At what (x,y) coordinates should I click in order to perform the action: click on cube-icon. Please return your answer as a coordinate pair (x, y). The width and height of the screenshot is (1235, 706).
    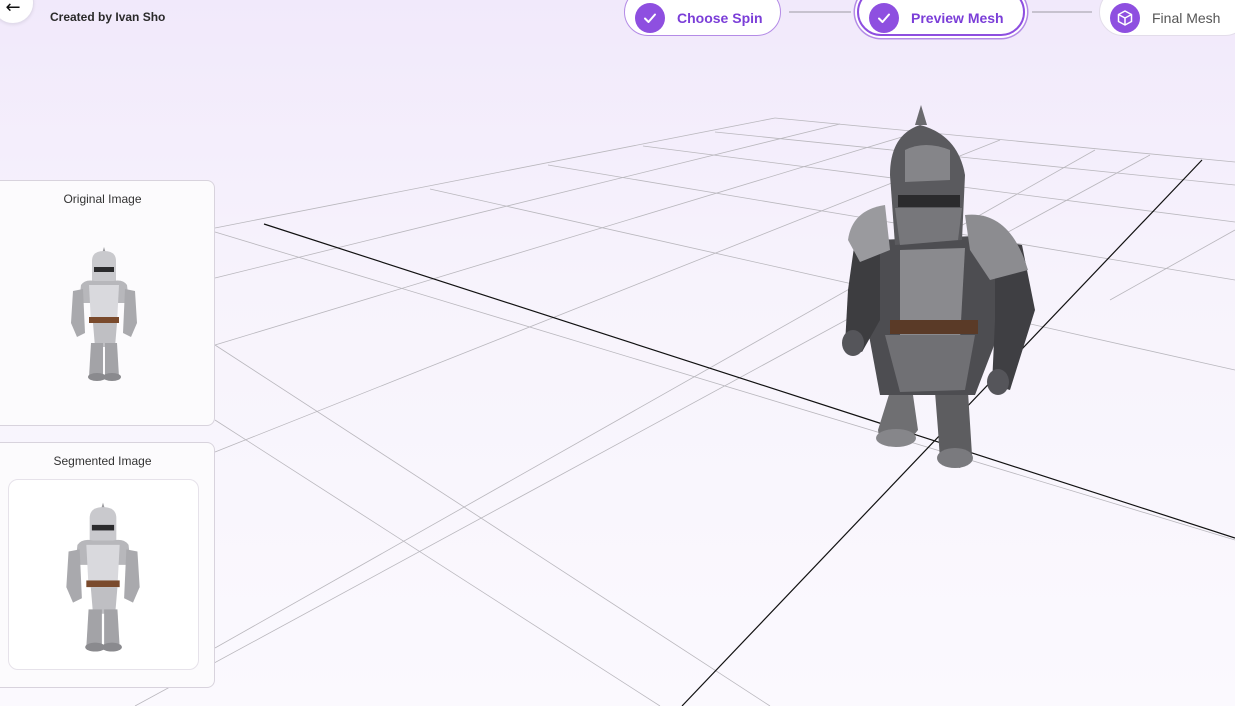
    Looking at the image, I should click on (1125, 18).